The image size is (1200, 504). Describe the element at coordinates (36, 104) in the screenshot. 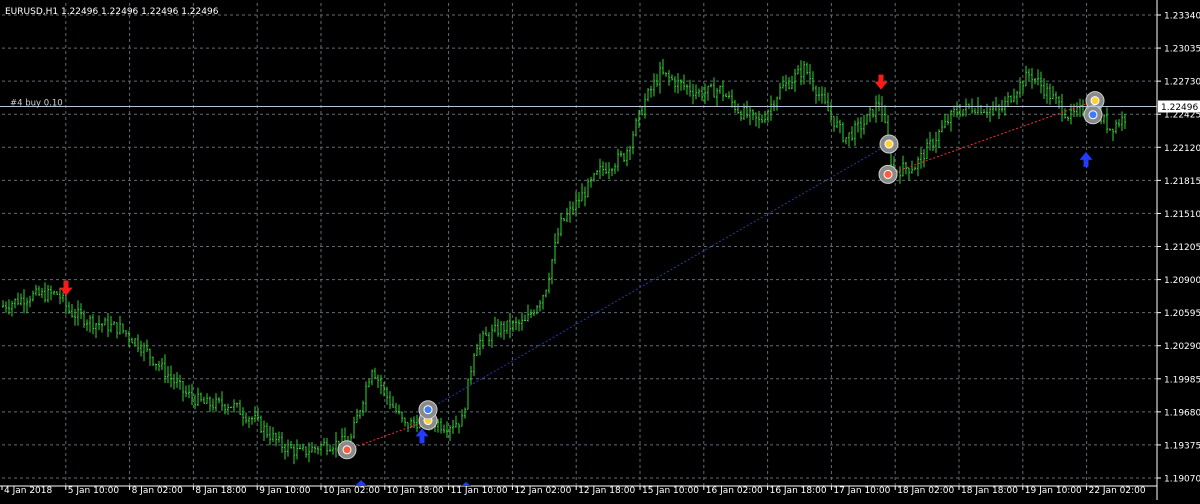

I see `position-label: #4 buy 0.10` at that location.